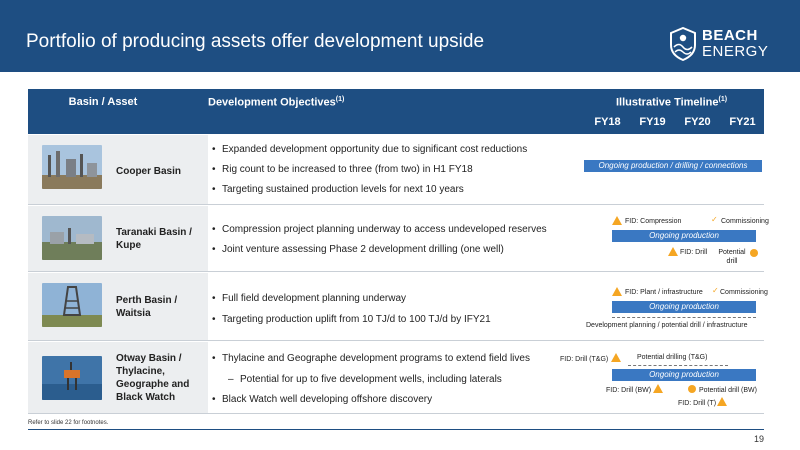 Image resolution: width=800 pixels, height=450 pixels. What do you see at coordinates (72, 238) in the screenshot?
I see `processing-plant-image` at bounding box center [72, 238].